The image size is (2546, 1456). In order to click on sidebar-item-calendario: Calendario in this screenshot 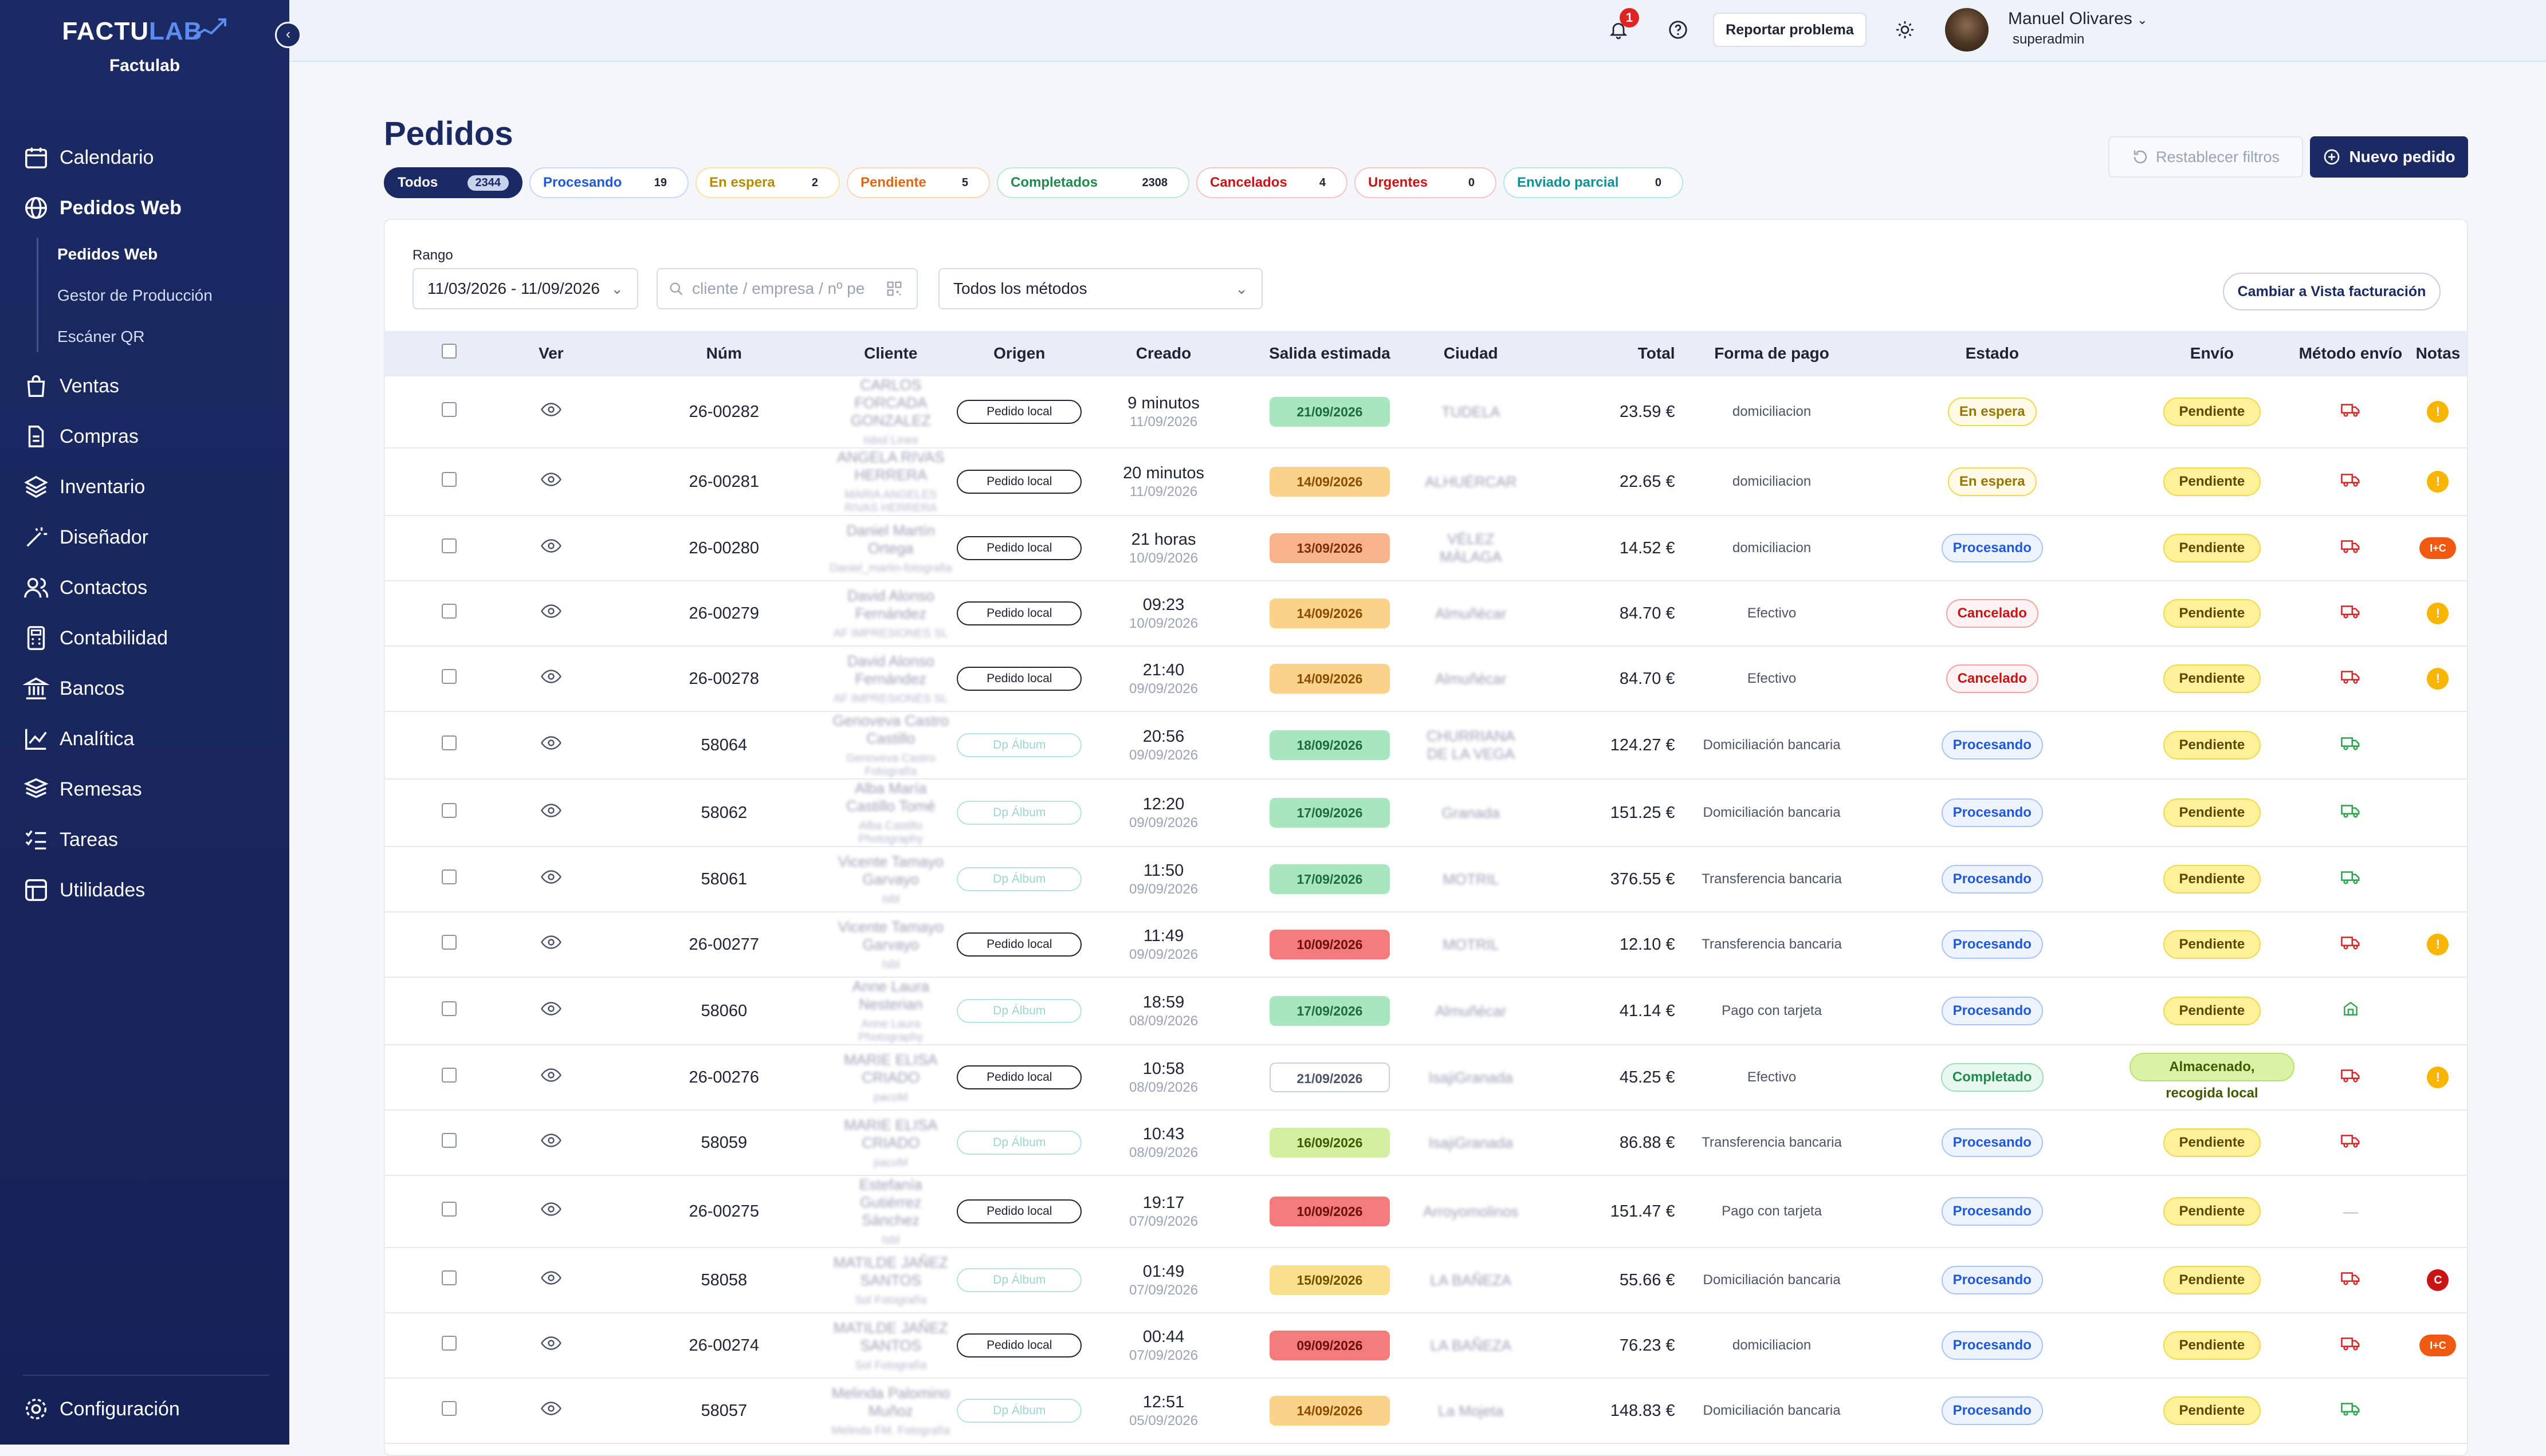, I will do `click(88, 157)`.